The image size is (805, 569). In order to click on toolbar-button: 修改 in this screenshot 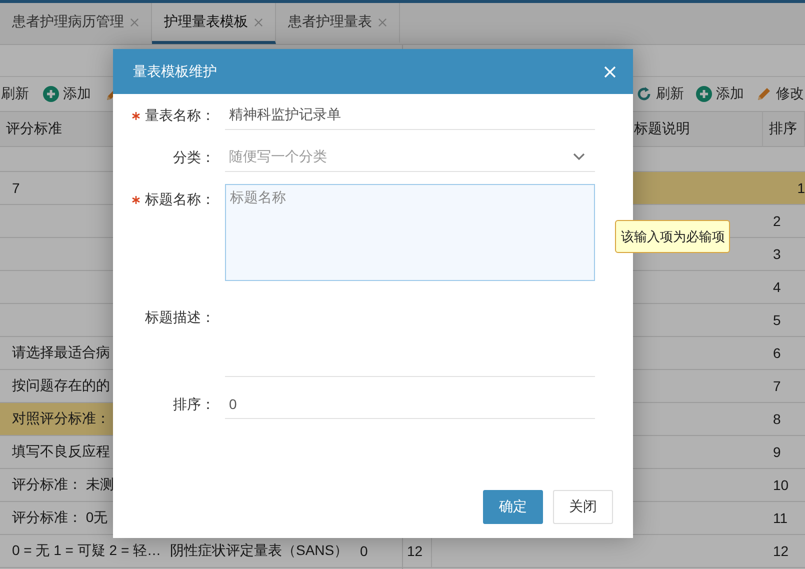, I will do `click(780, 94)`.